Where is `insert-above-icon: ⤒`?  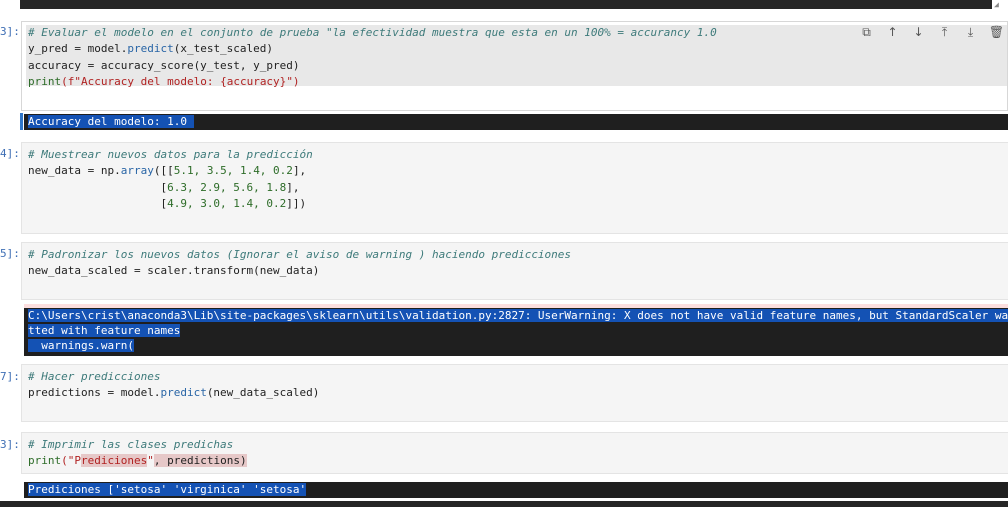
insert-above-icon: ⤒ is located at coordinates (944, 32).